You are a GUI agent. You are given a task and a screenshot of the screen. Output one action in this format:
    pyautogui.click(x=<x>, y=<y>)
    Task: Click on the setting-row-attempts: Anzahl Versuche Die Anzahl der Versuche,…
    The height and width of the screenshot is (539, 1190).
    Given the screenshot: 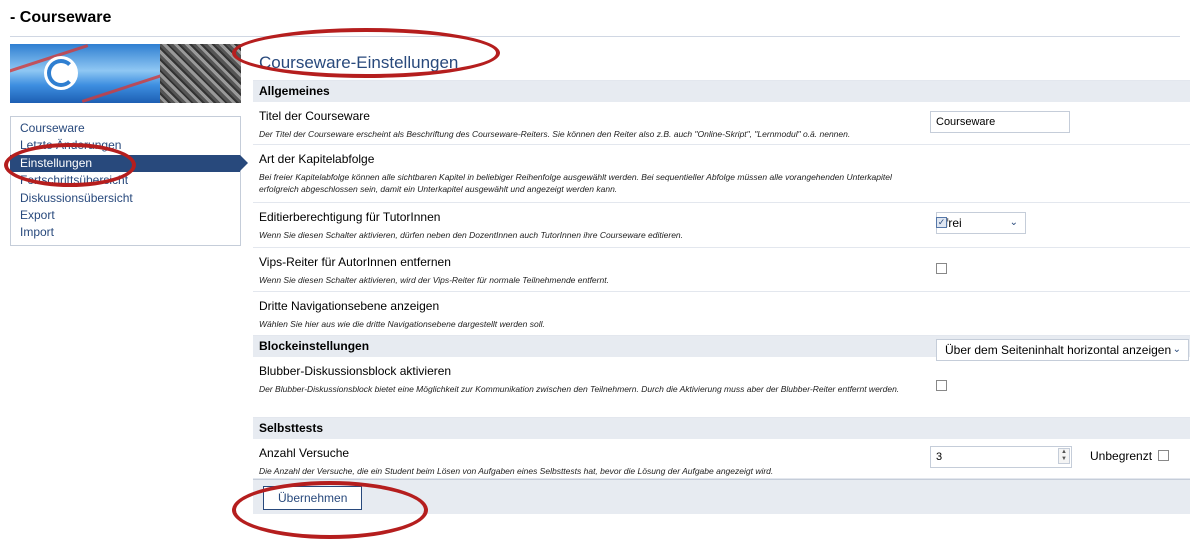 What is the action you would take?
    pyautogui.click(x=721, y=459)
    